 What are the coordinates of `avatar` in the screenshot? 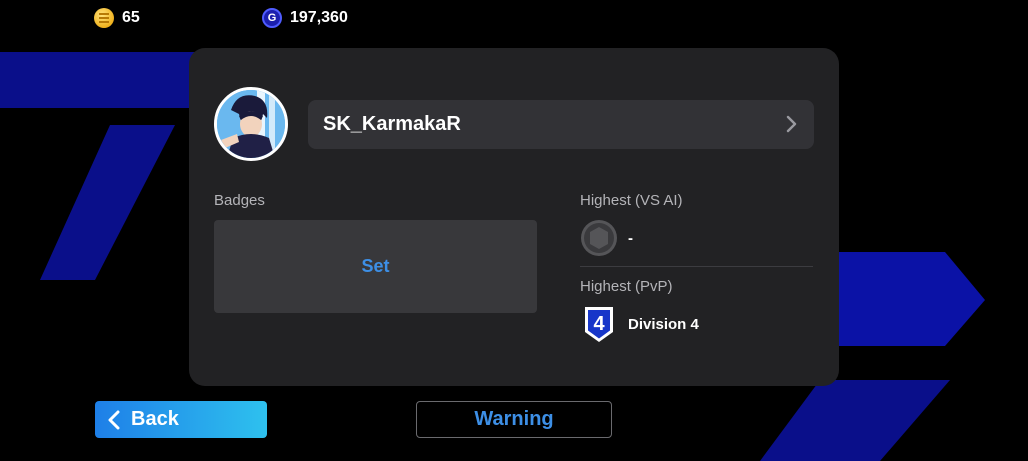 It's located at (251, 124).